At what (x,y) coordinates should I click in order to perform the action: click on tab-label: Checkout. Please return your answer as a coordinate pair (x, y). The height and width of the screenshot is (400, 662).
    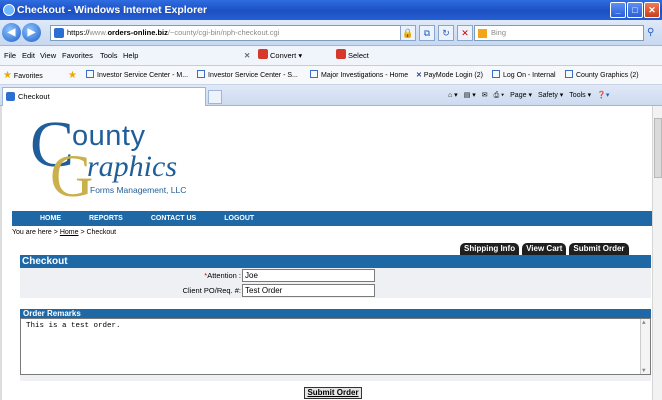
    Looking at the image, I should click on (34, 96).